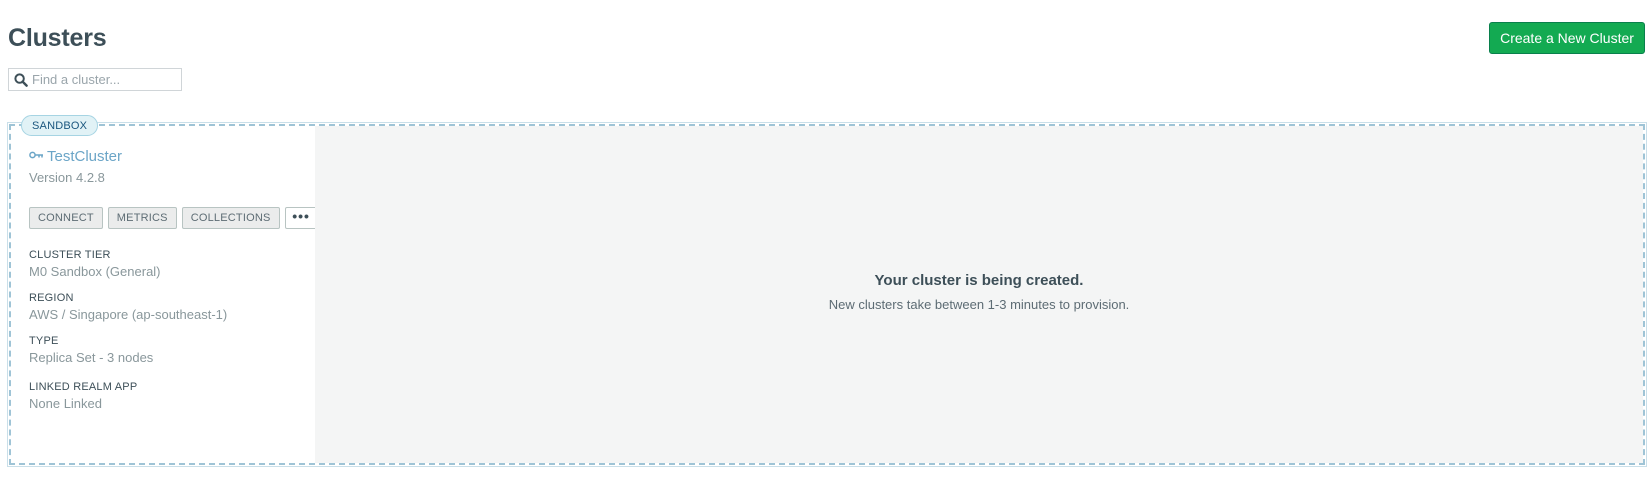 This screenshot has width=1647, height=477. Describe the element at coordinates (51, 298) in the screenshot. I see `detail-label: REGION` at that location.